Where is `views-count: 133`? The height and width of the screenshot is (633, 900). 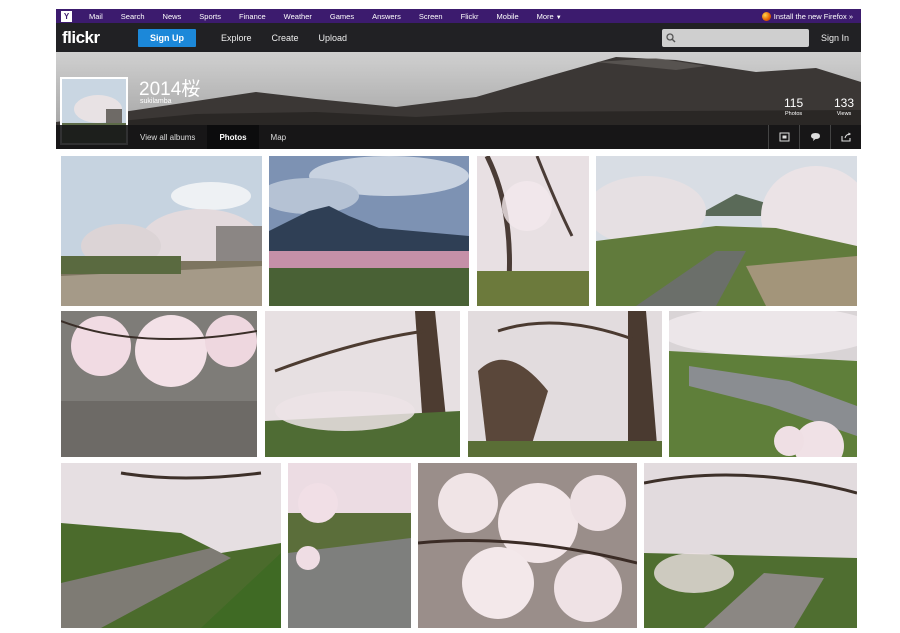
views-count: 133 is located at coordinates (844, 103).